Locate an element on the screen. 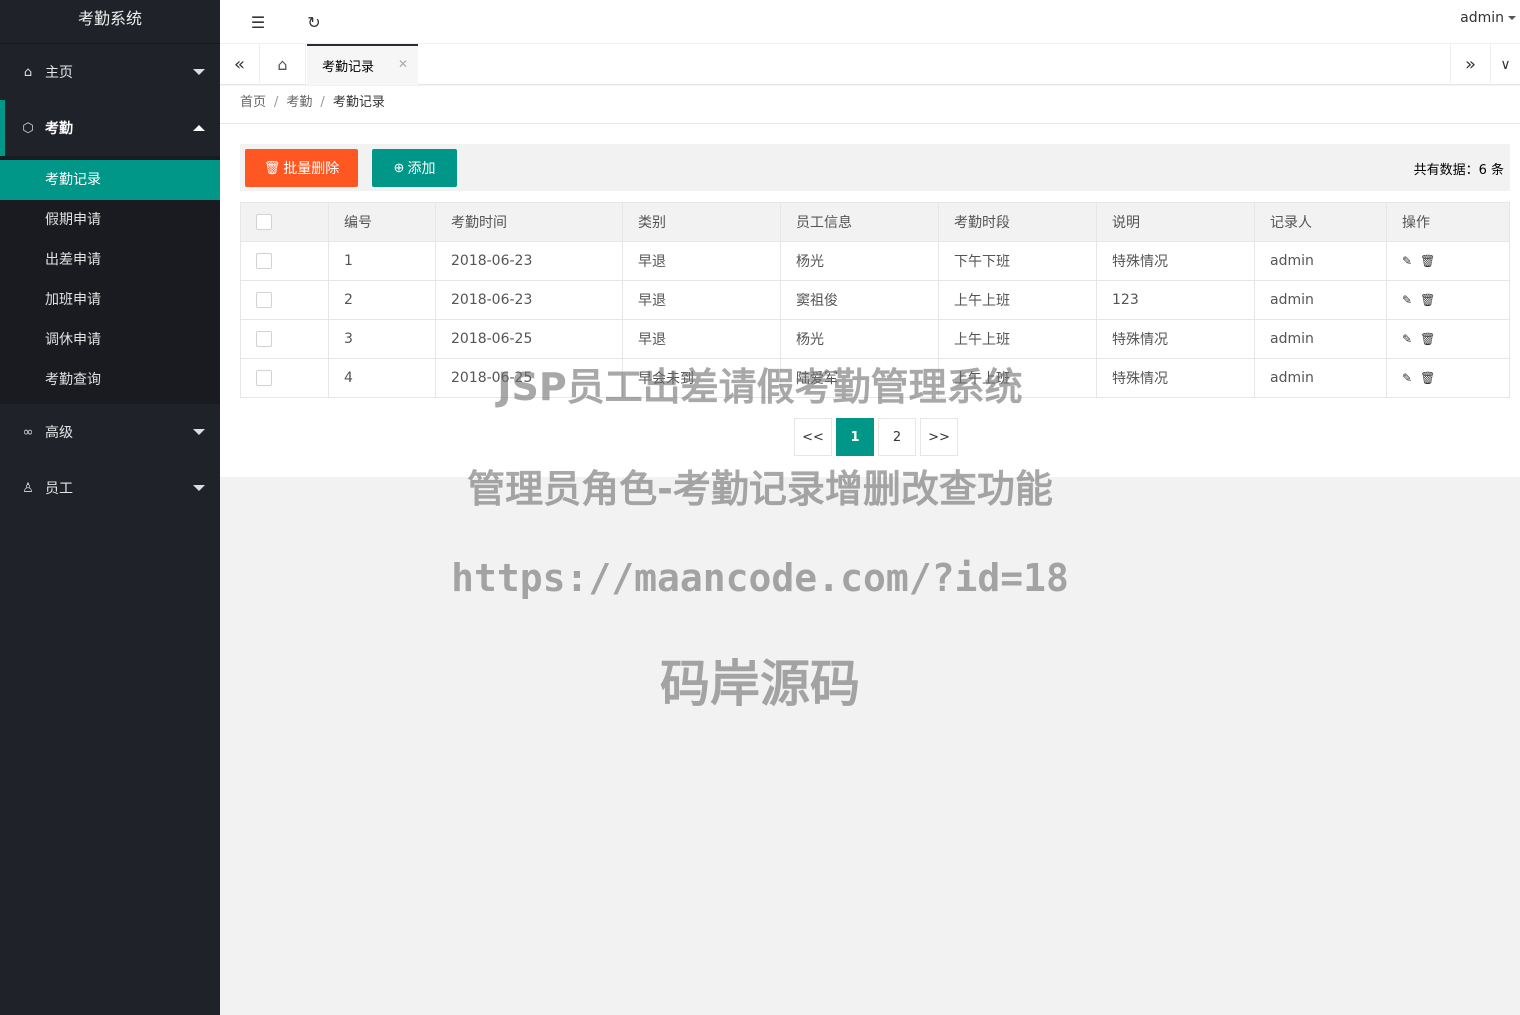 The image size is (1520, 1015). sidebar-item-attendance-records: 考勤记录 is located at coordinates (110, 180).